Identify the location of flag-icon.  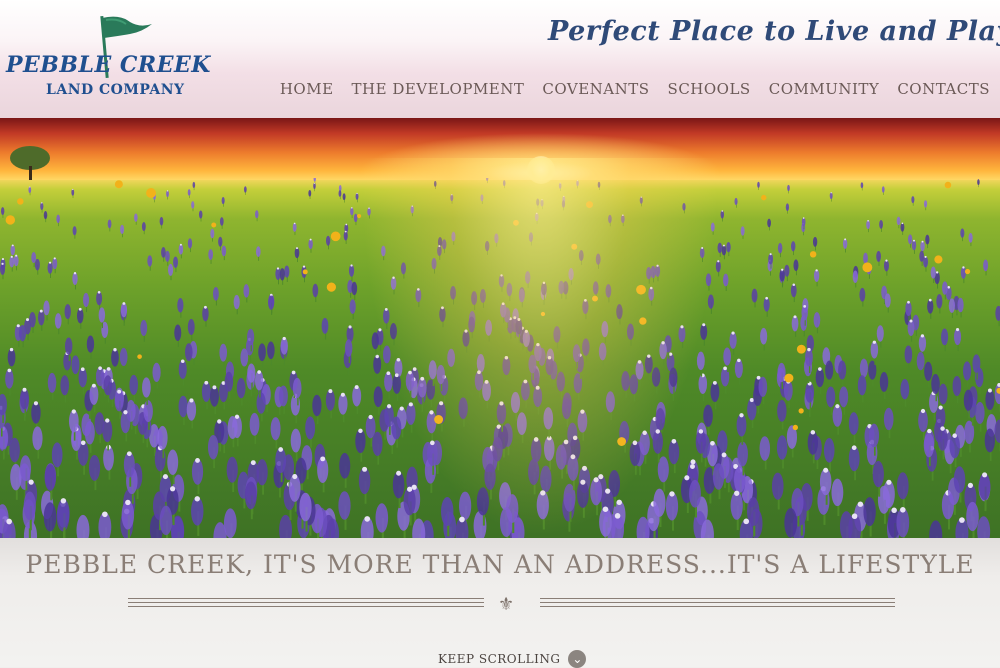
(126, 29).